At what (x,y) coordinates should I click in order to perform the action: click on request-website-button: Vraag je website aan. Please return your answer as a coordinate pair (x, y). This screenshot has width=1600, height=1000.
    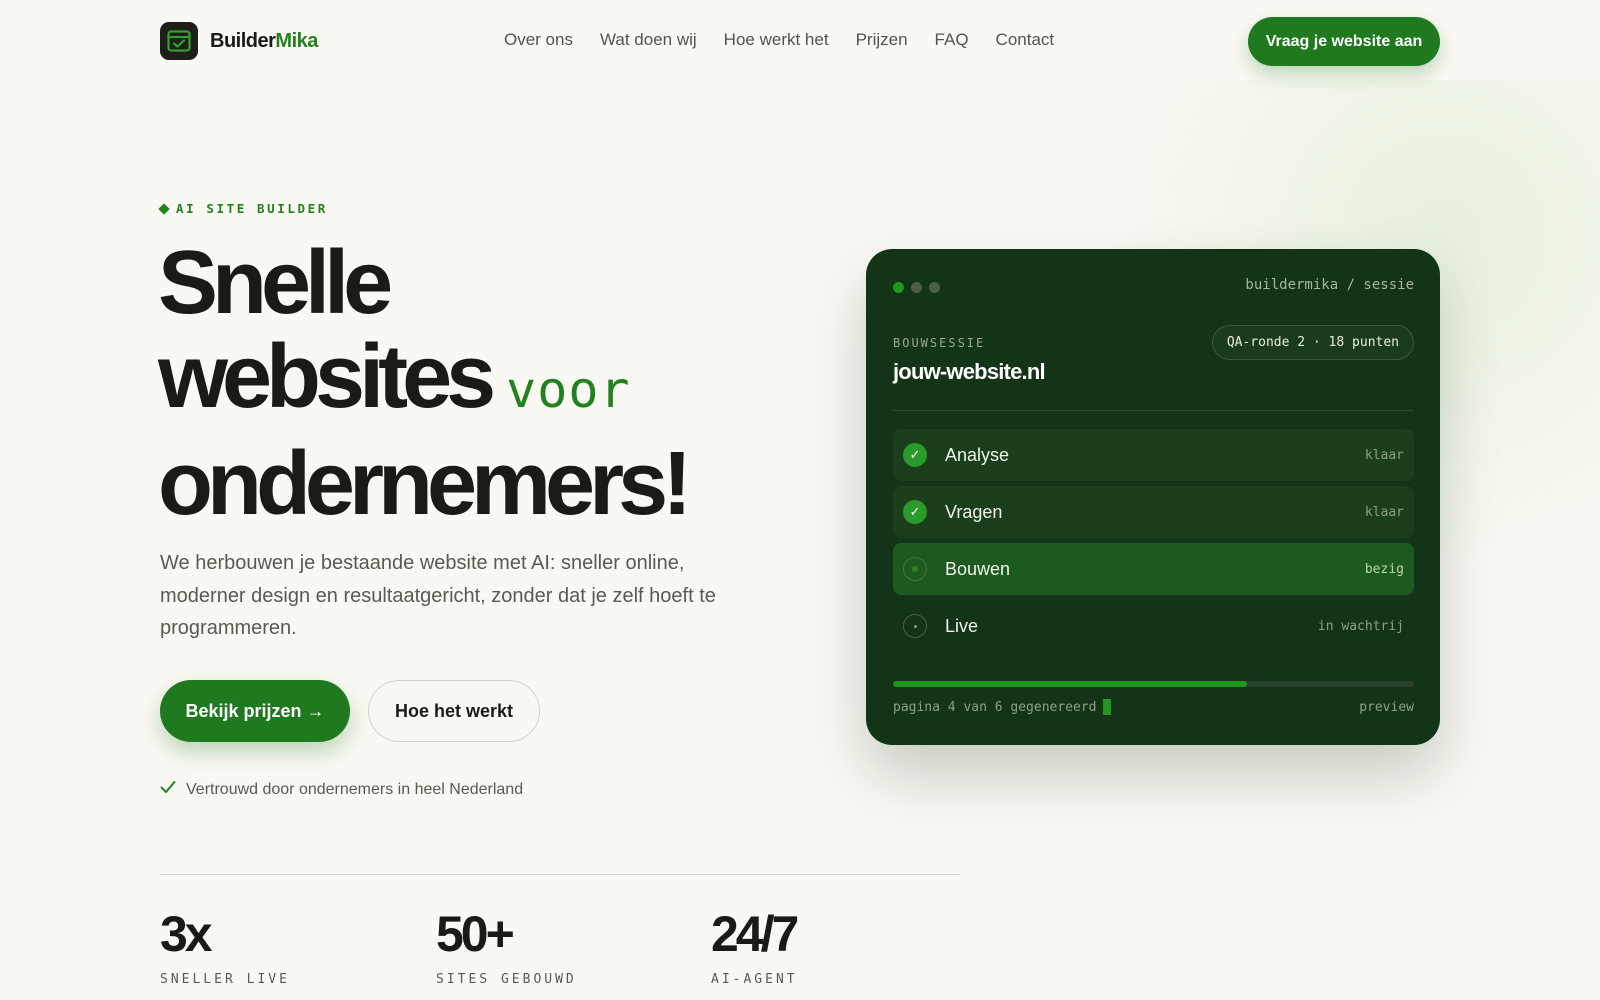
    Looking at the image, I should click on (1344, 41).